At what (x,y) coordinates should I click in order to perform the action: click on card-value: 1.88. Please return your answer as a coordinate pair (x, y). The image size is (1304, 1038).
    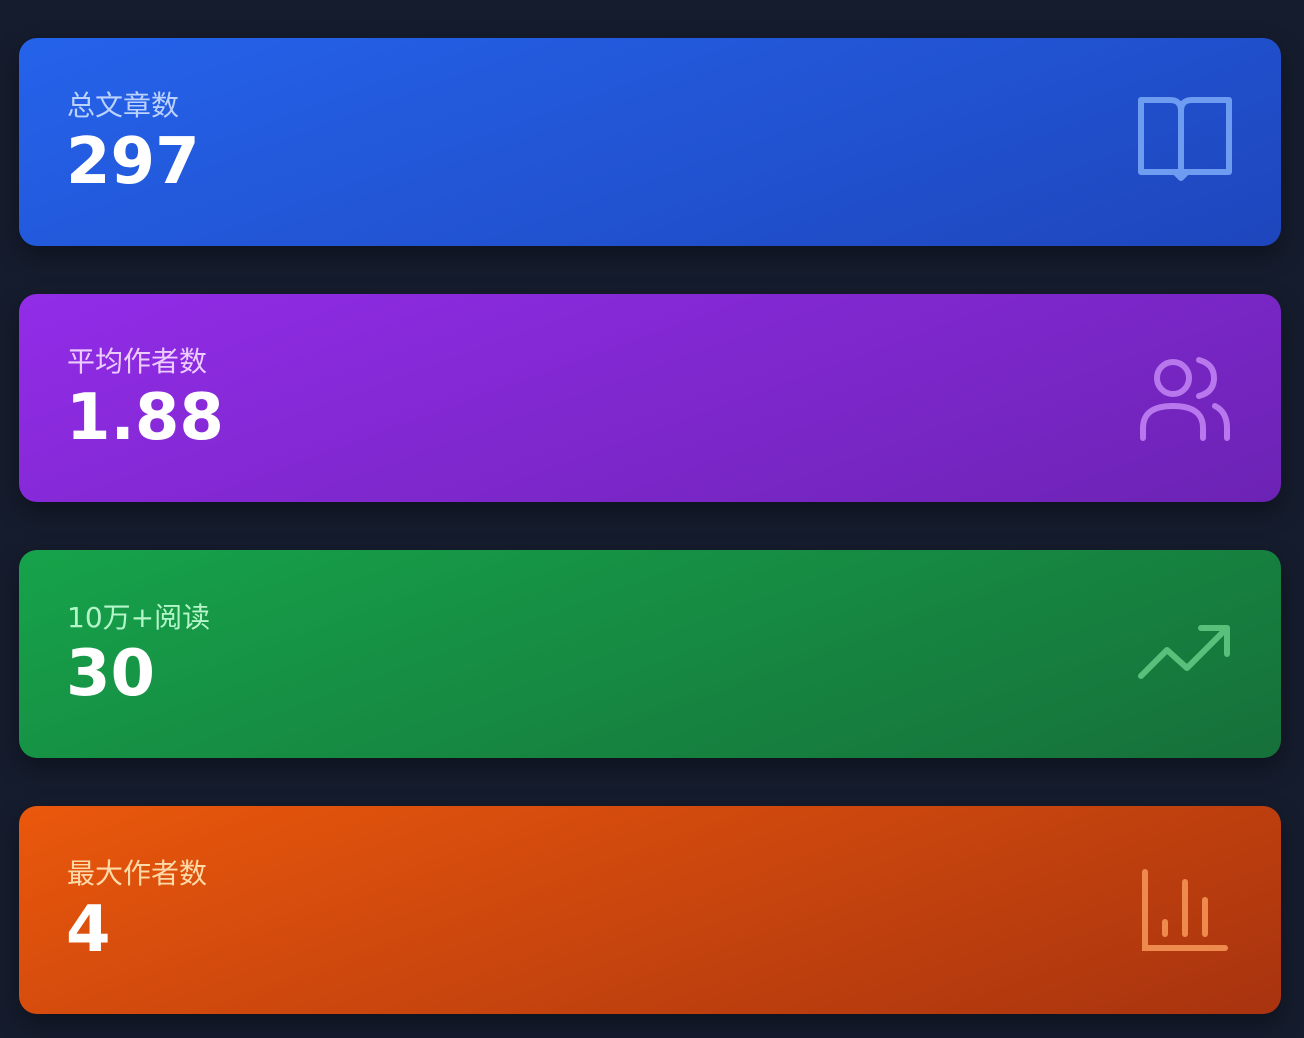
    Looking at the image, I should click on (145, 418).